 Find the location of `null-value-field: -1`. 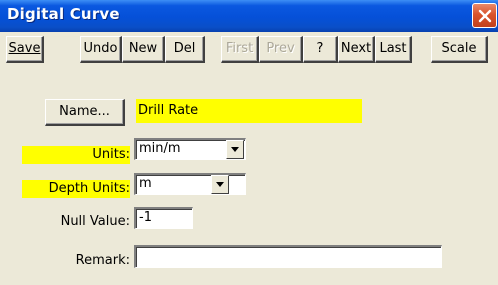

null-value-field: -1 is located at coordinates (163, 218).